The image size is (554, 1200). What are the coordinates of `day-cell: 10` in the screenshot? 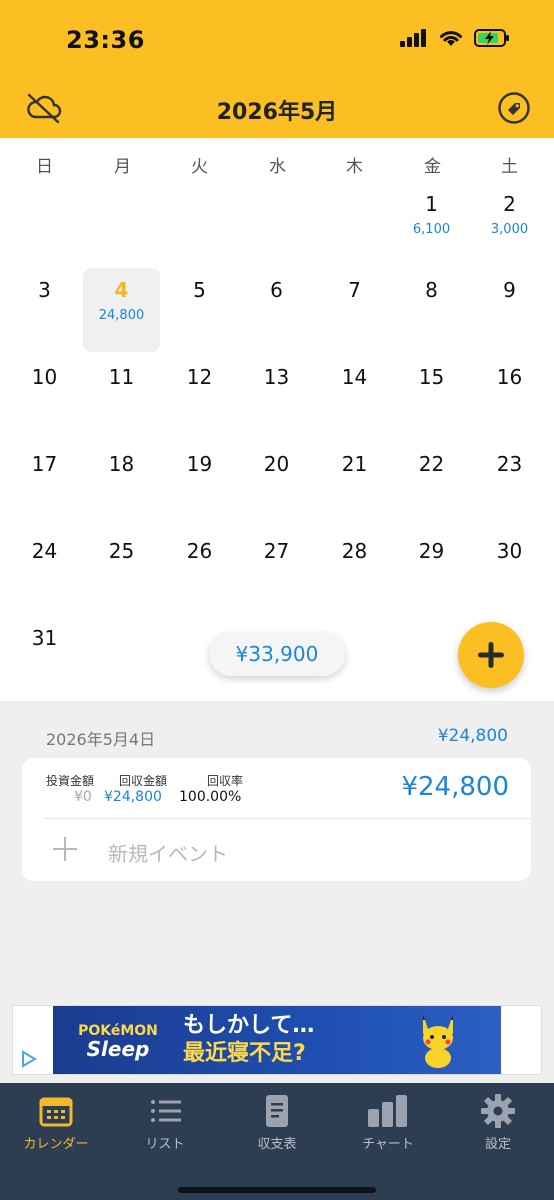 It's located at (44, 397).